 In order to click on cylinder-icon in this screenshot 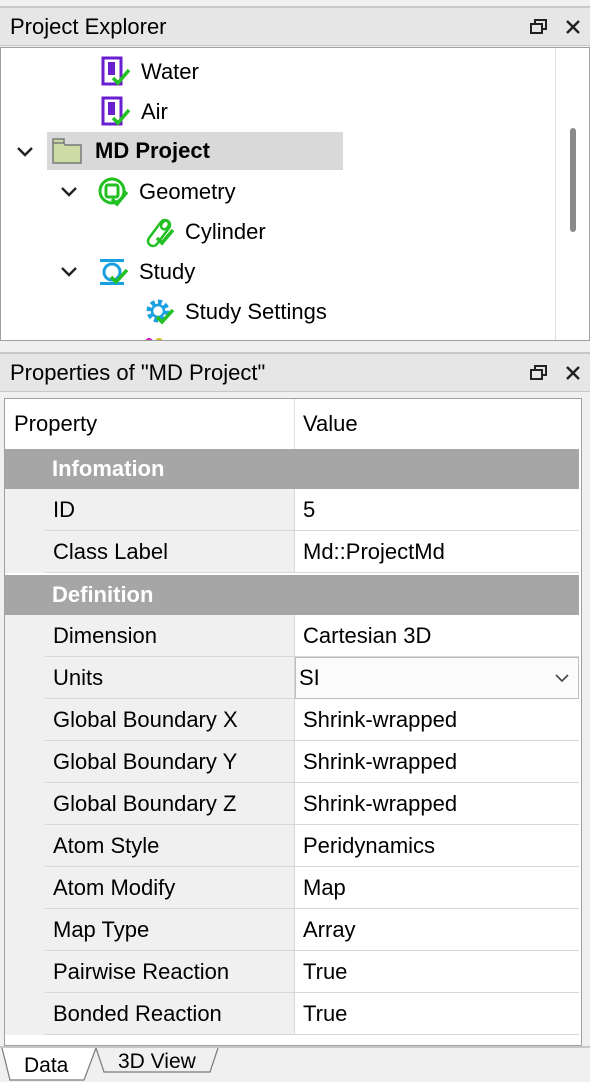, I will do `click(160, 233)`.